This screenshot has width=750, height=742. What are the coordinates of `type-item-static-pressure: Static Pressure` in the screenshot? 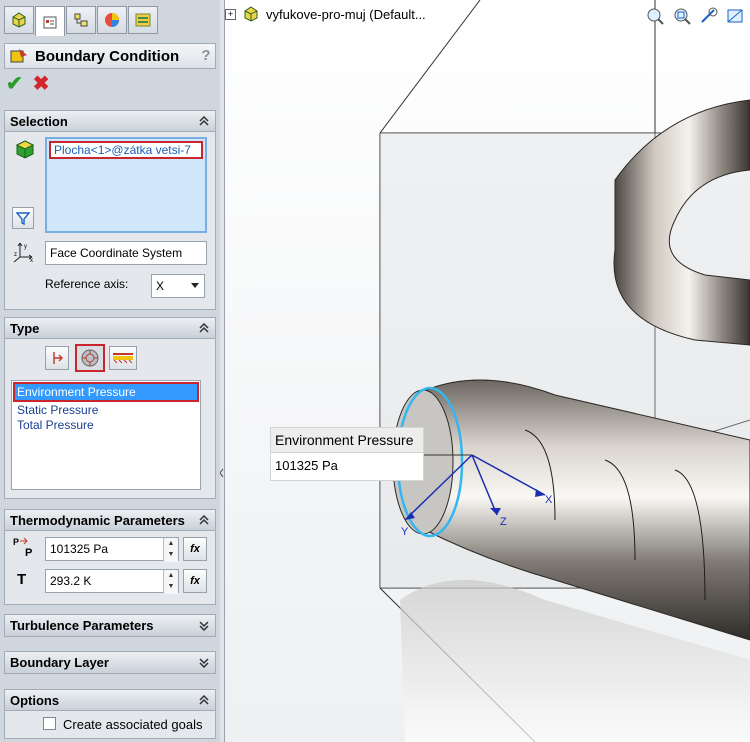 It's located at (106, 410).